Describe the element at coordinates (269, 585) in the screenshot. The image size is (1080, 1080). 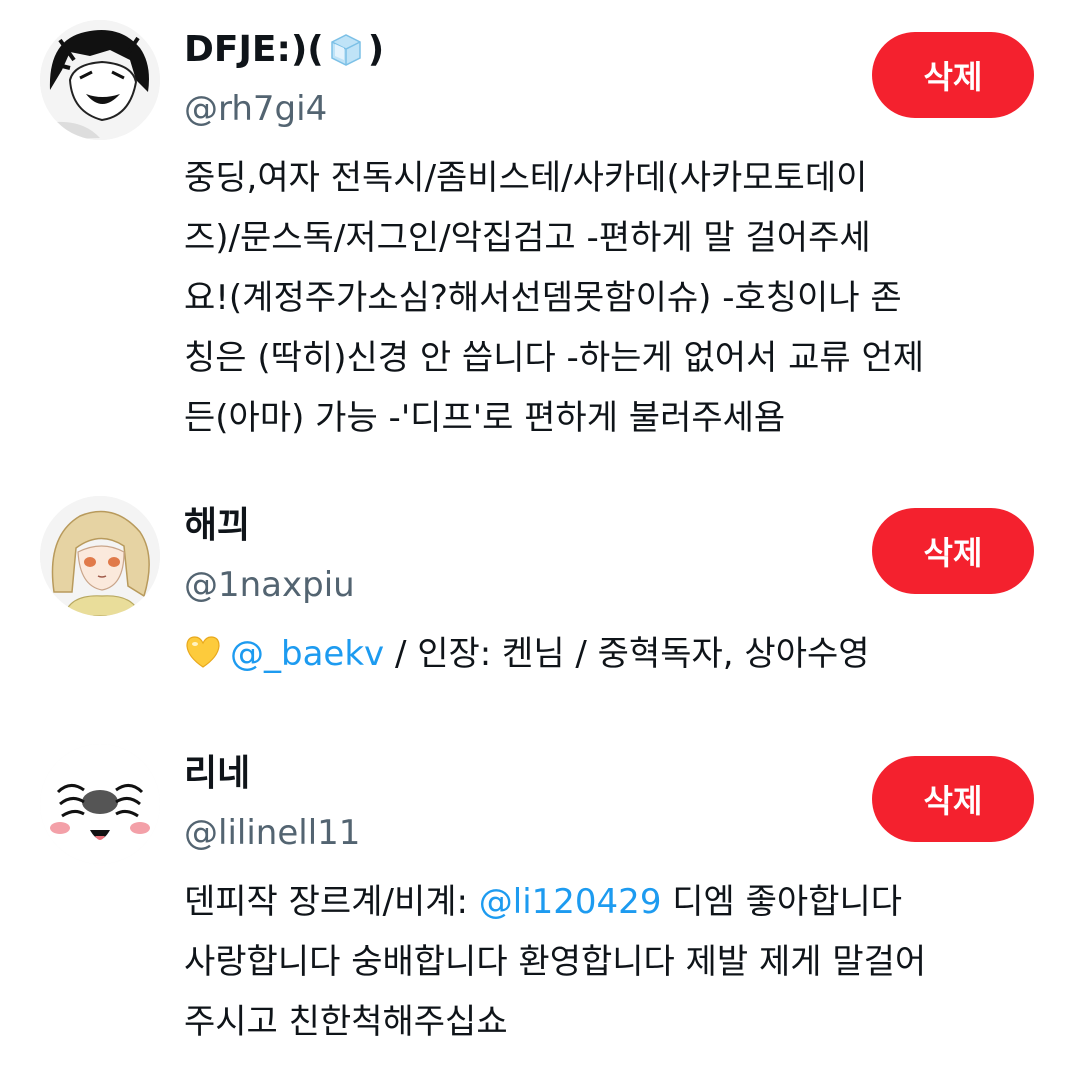
I see `user-handle: @1naxpiu` at that location.